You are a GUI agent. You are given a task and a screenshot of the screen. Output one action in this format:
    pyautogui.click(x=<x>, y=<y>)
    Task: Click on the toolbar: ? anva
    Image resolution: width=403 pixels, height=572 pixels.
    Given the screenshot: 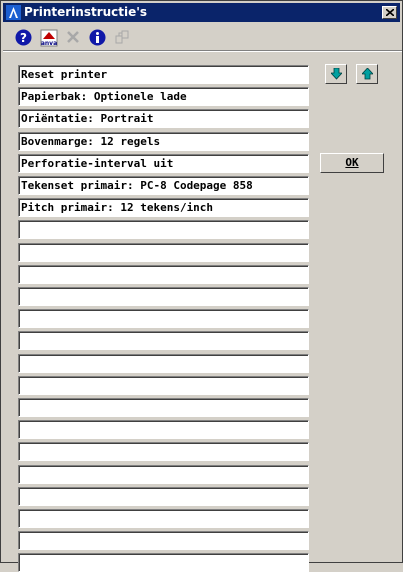 What is the action you would take?
    pyautogui.click(x=202, y=37)
    